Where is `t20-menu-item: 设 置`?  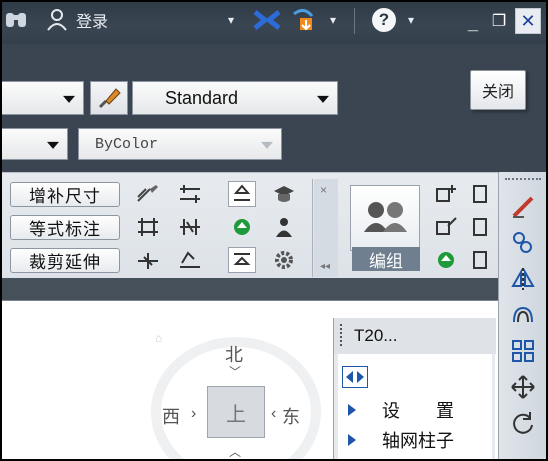
t20-menu-item: 设 置 is located at coordinates (401, 410).